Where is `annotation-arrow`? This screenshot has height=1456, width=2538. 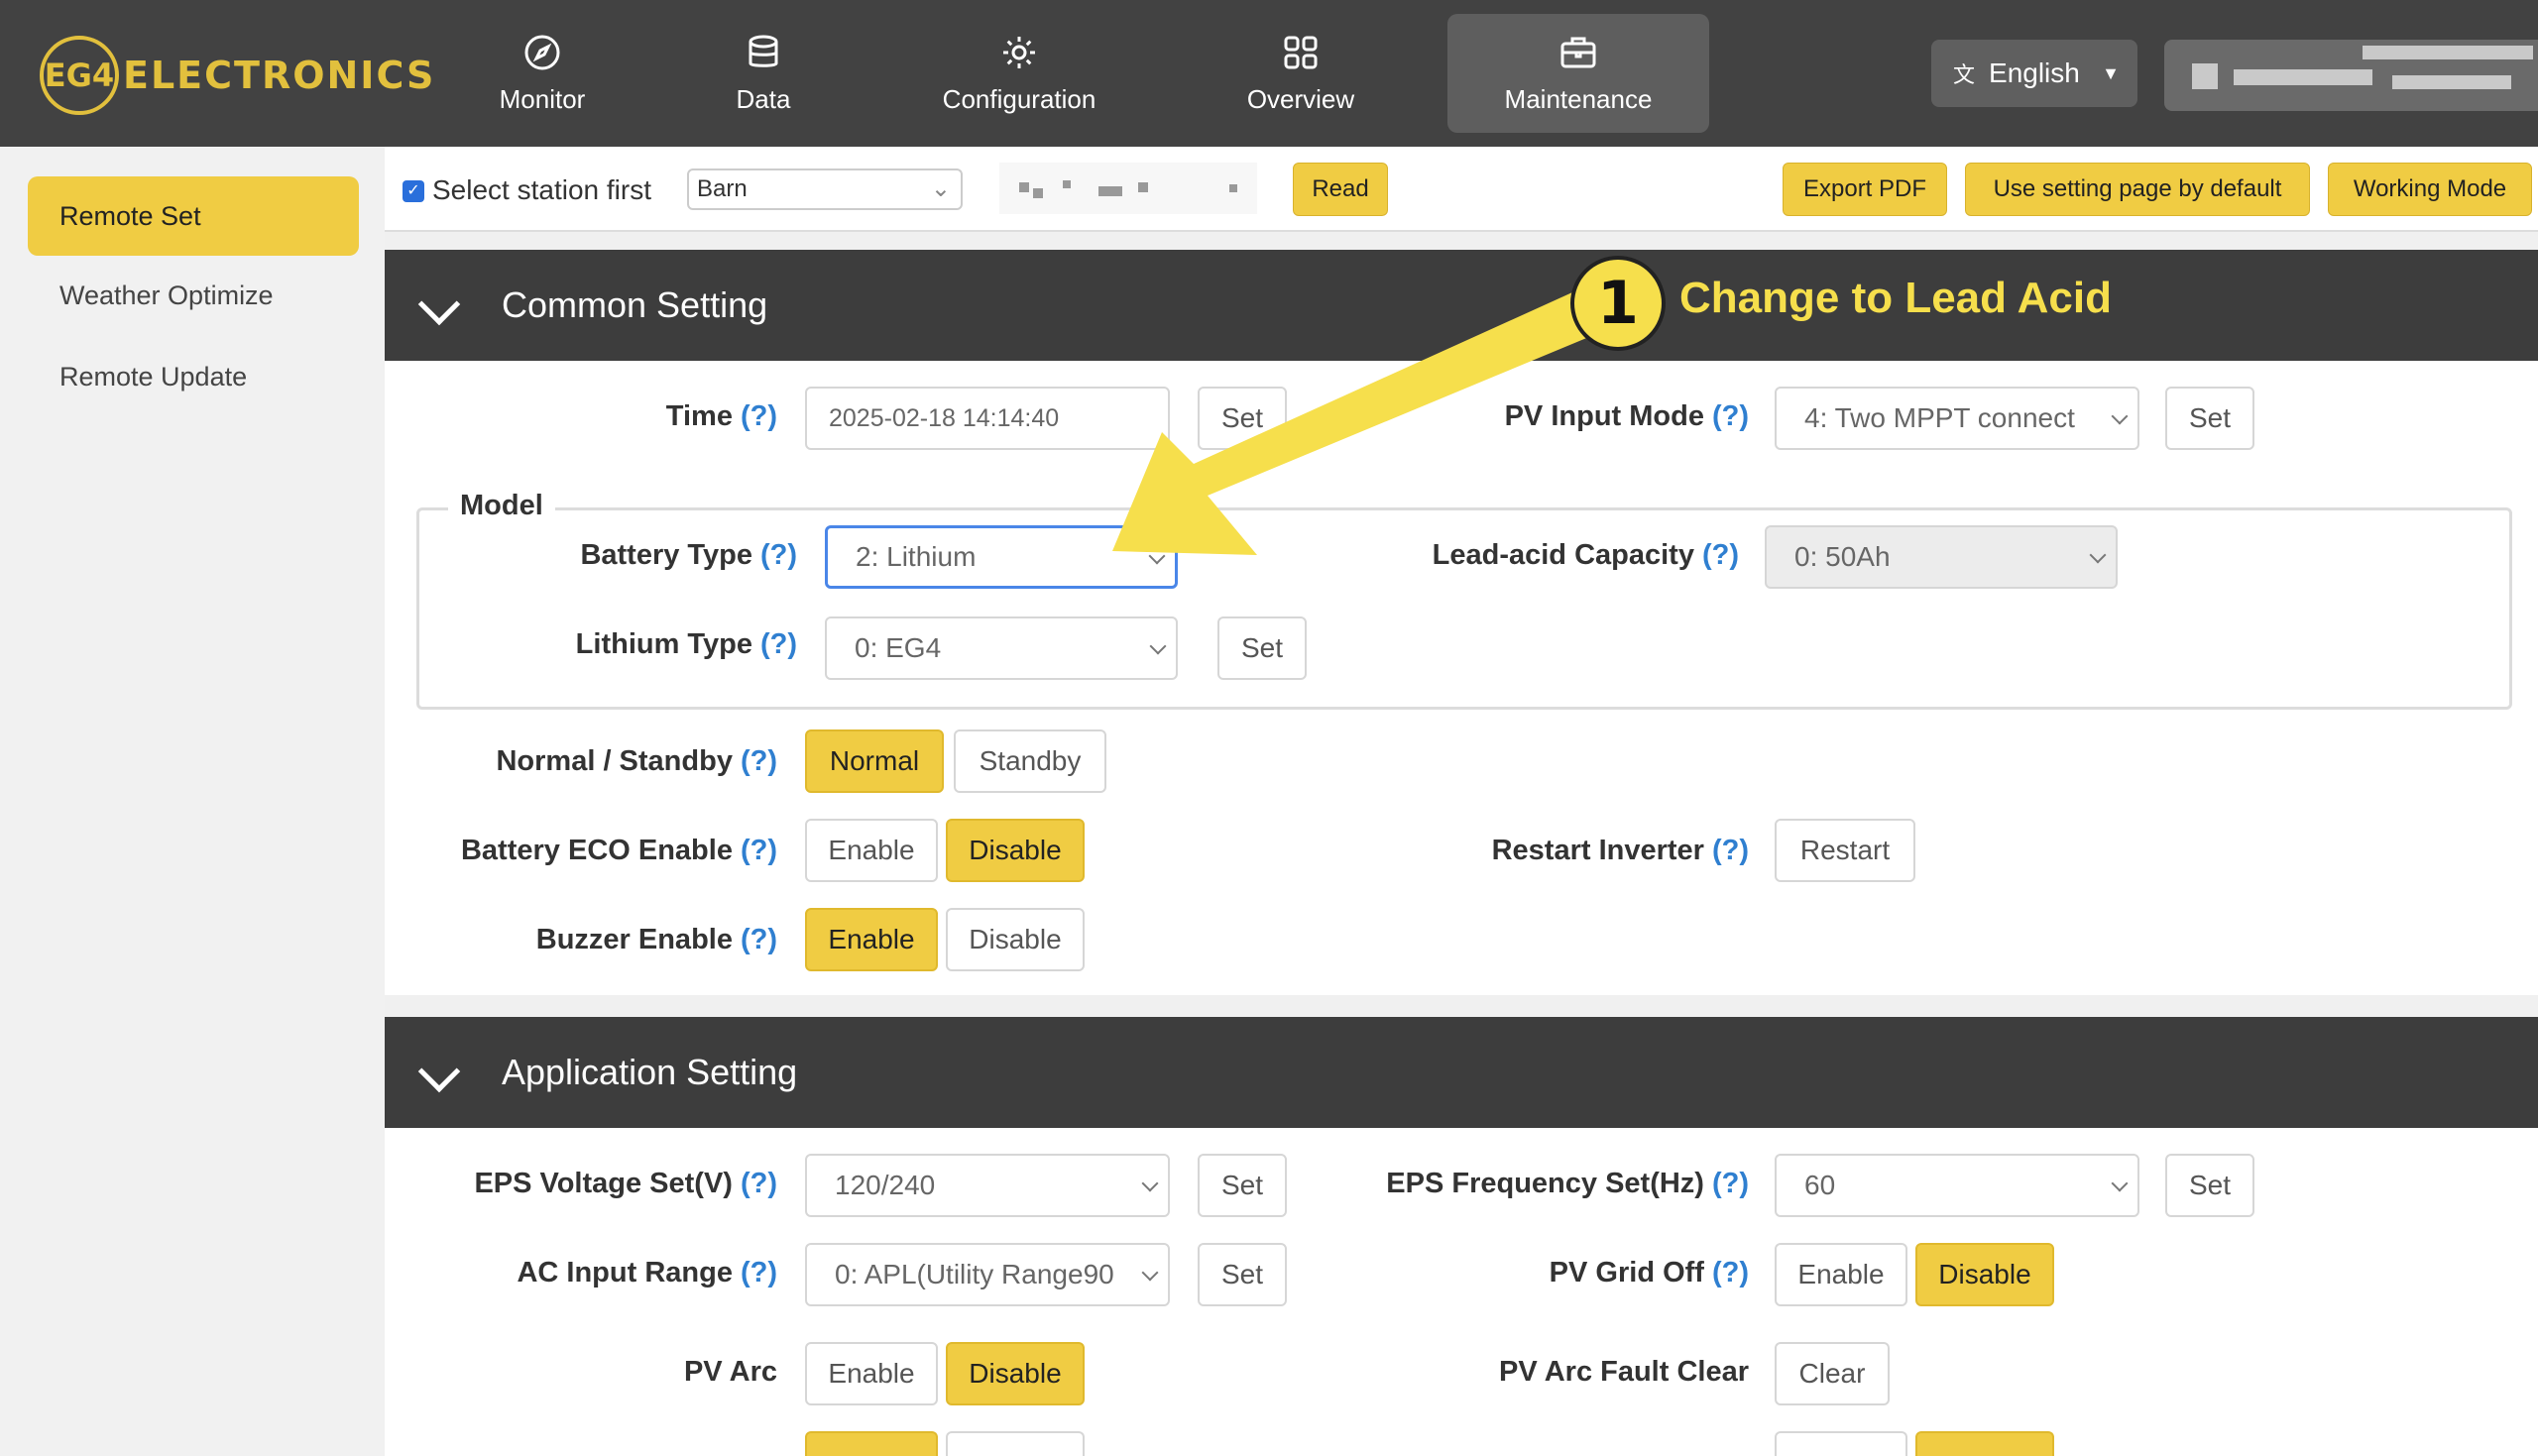
annotation-arrow is located at coordinates (1360, 421).